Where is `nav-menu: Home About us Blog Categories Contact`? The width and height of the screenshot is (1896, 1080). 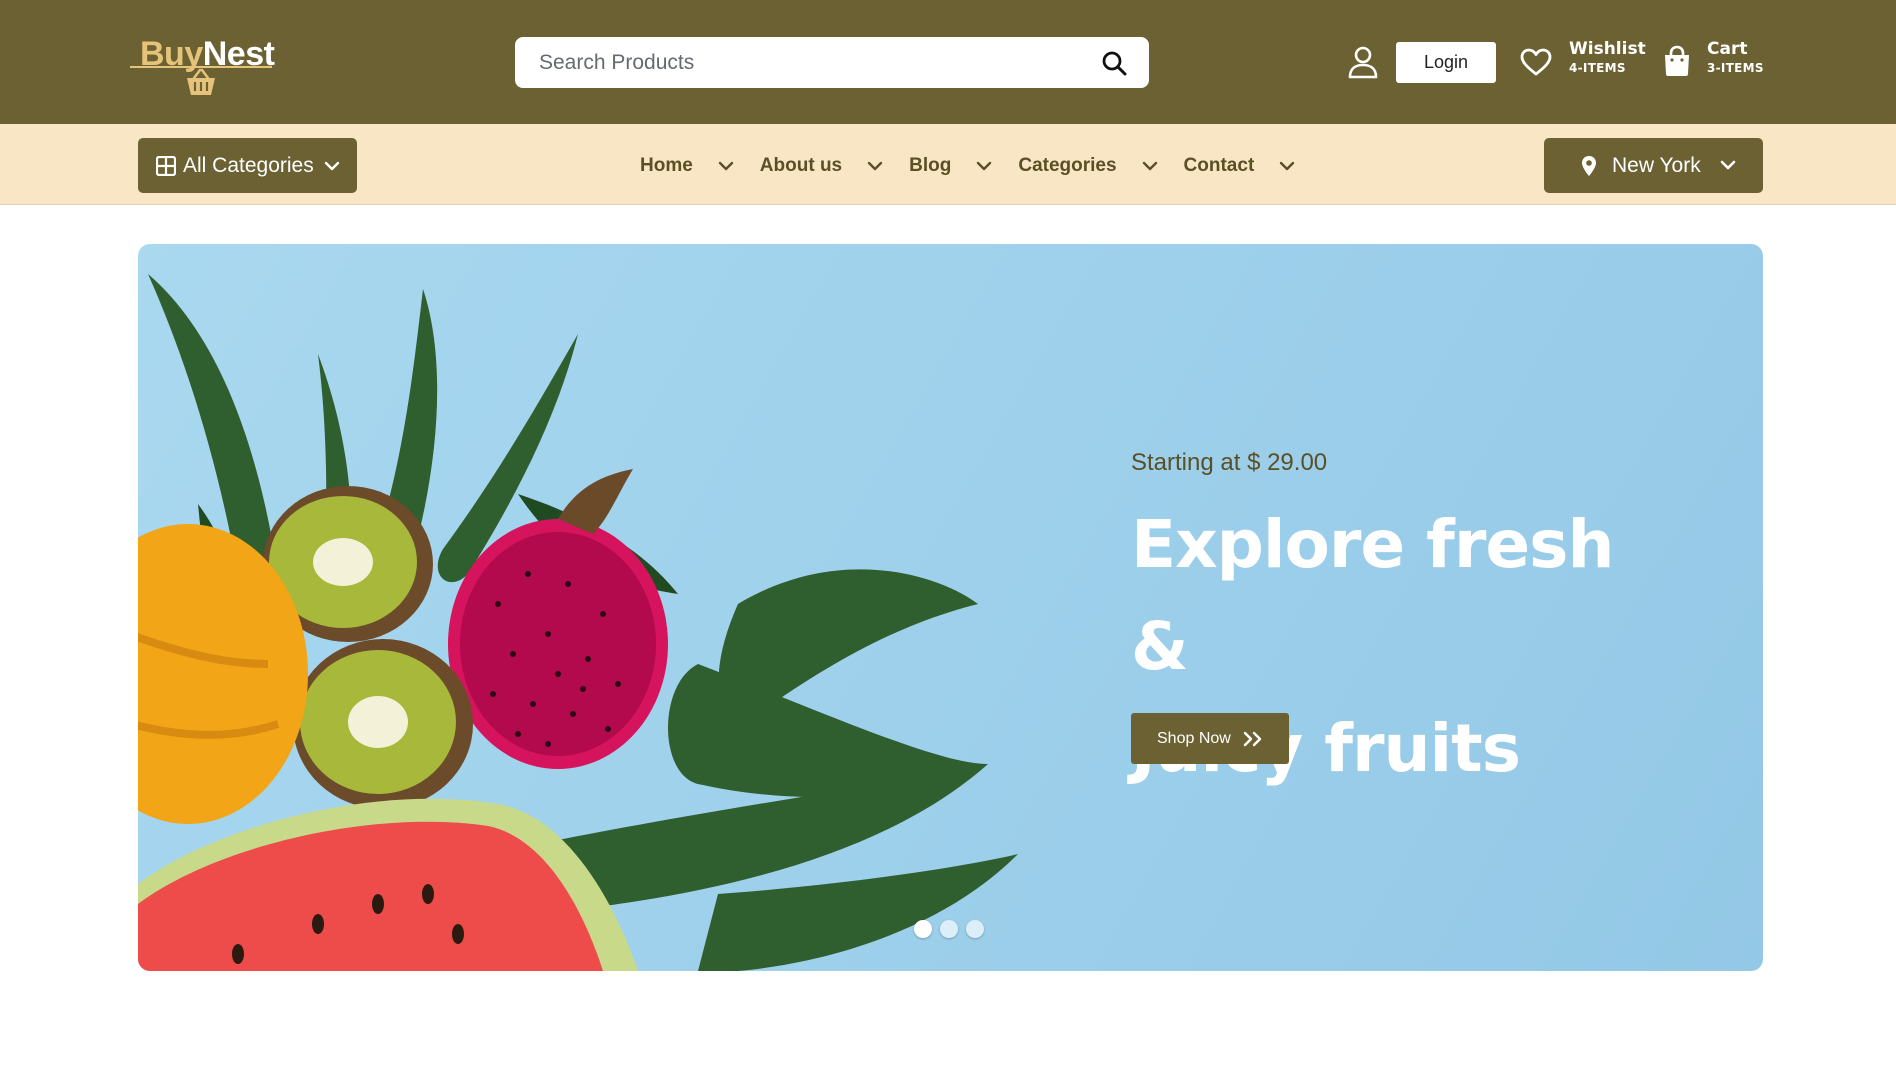 nav-menu: Home About us Blog Categories Contact is located at coordinates (980, 166).